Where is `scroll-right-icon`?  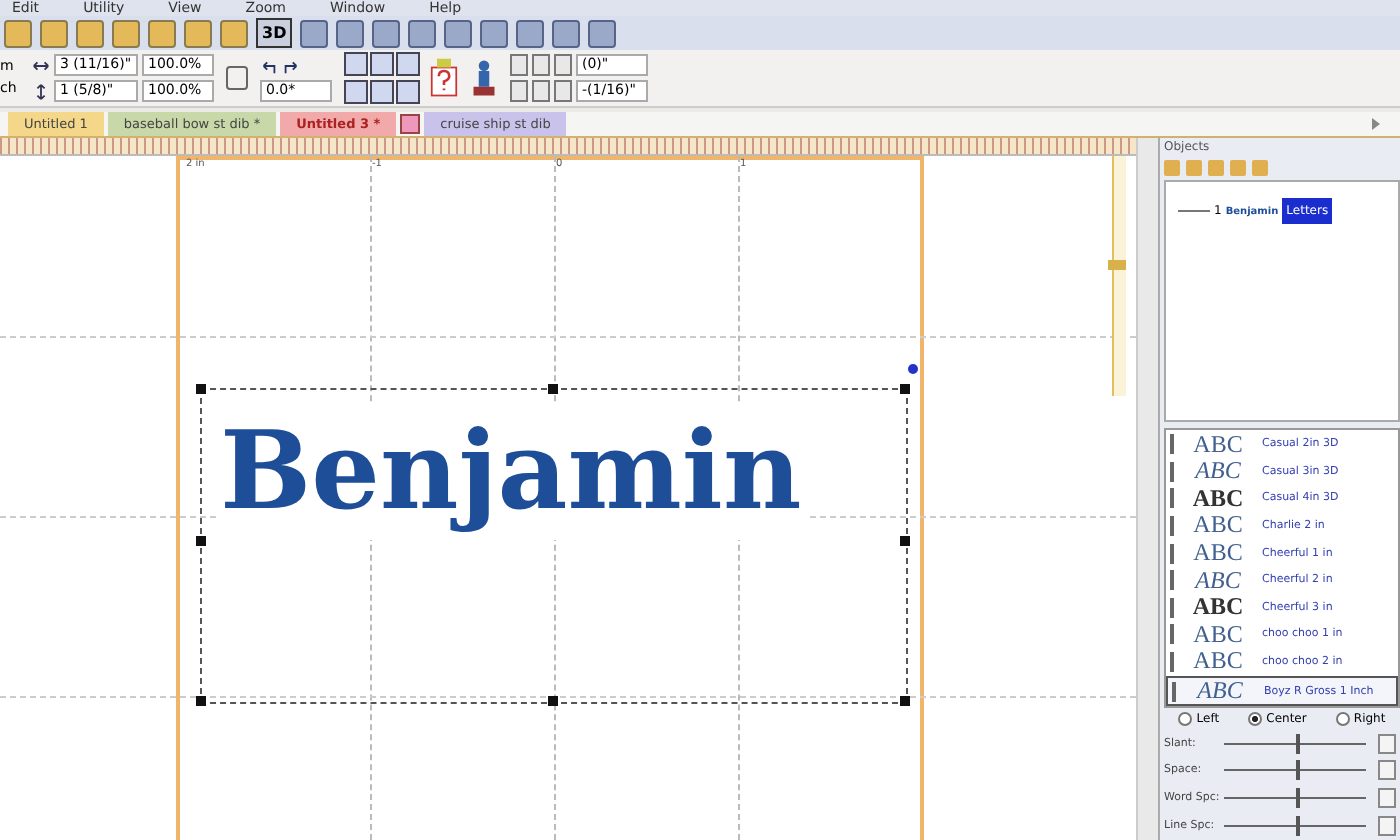 scroll-right-icon is located at coordinates (1376, 124).